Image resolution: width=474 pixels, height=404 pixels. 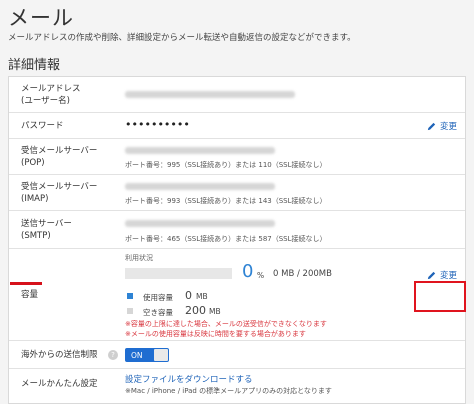 What do you see at coordinates (210, 94) in the screenshot?
I see `mail-address-value` at bounding box center [210, 94].